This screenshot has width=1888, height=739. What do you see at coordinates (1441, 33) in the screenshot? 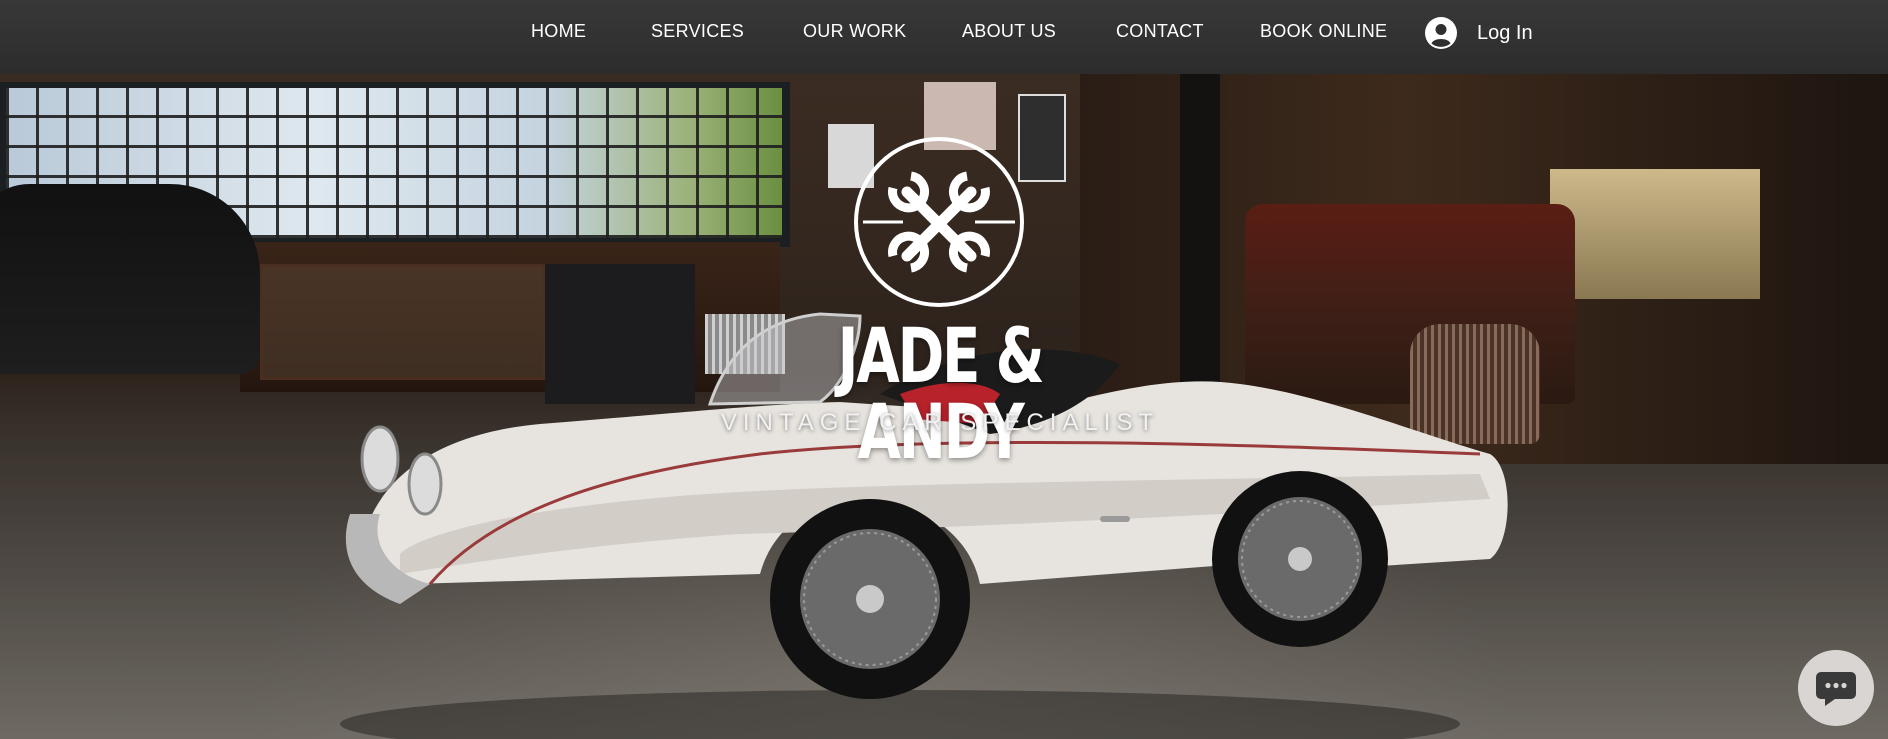
I see `user-avatar-icon` at bounding box center [1441, 33].